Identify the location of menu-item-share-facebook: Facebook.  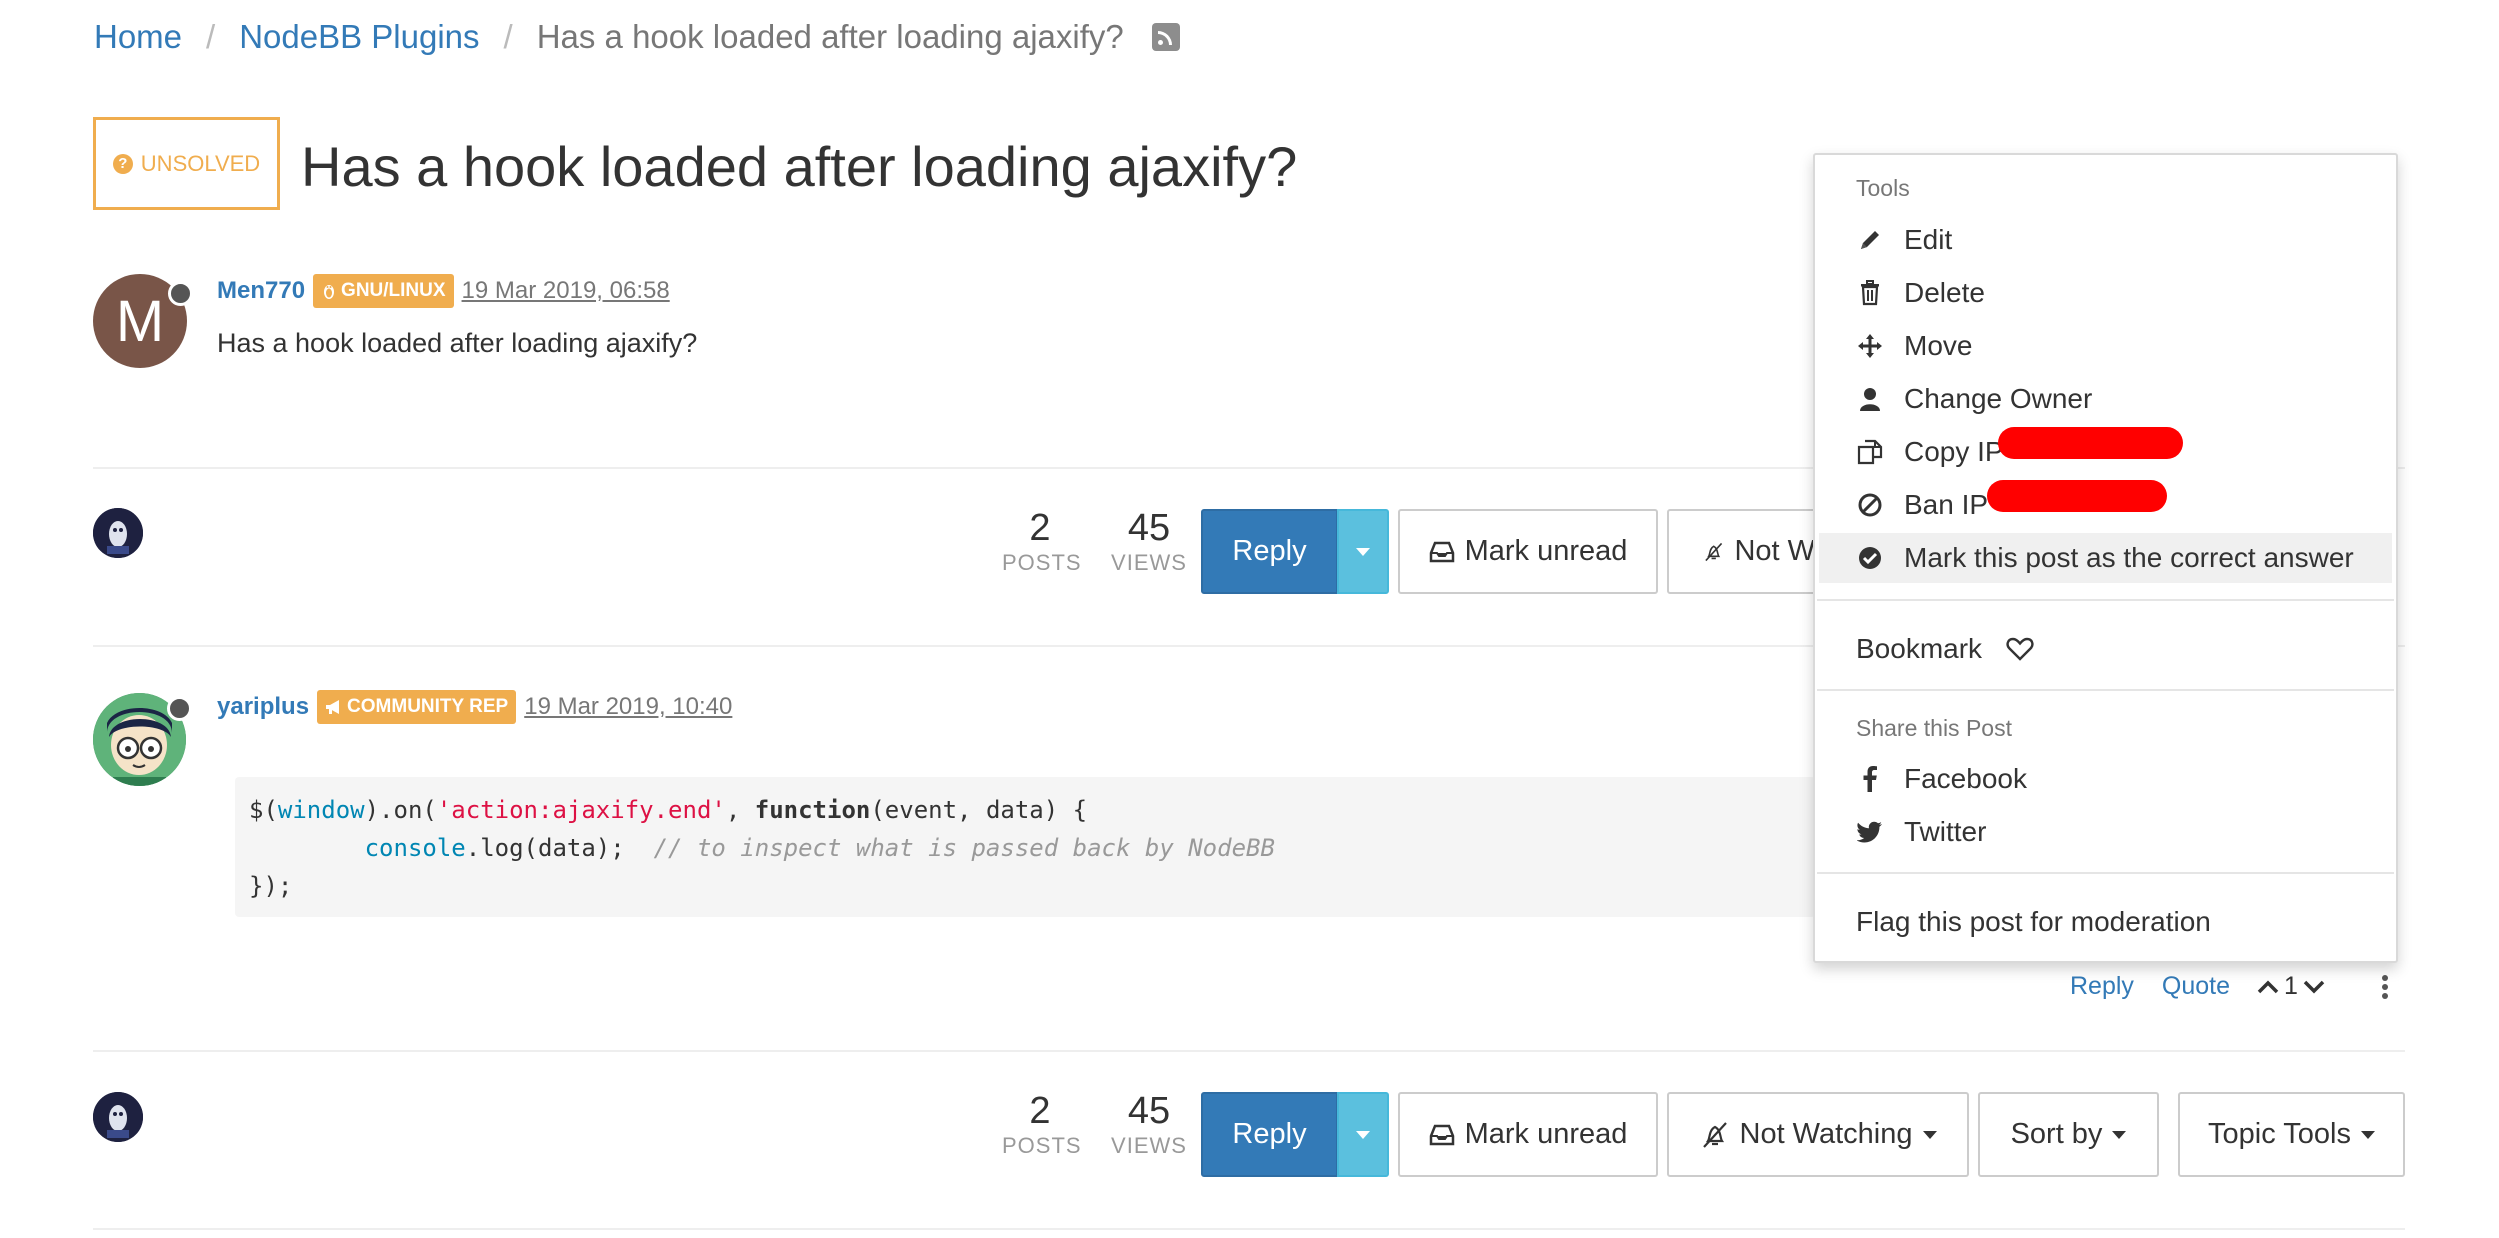
(2105, 779).